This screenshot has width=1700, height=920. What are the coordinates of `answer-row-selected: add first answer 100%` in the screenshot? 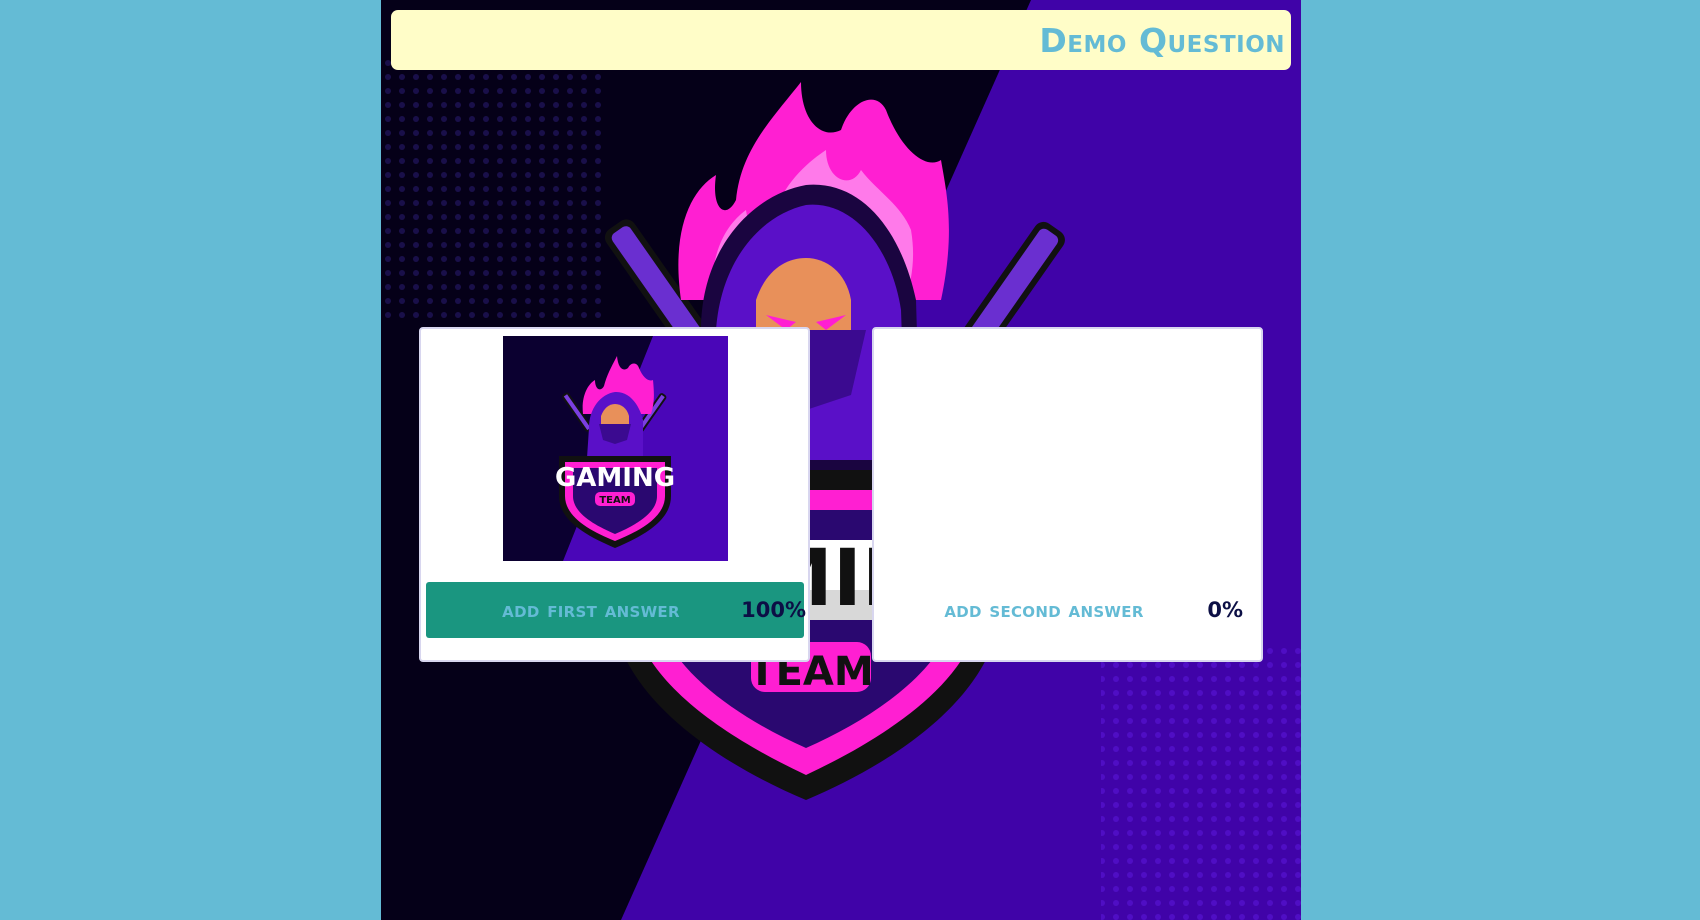 It's located at (616, 610).